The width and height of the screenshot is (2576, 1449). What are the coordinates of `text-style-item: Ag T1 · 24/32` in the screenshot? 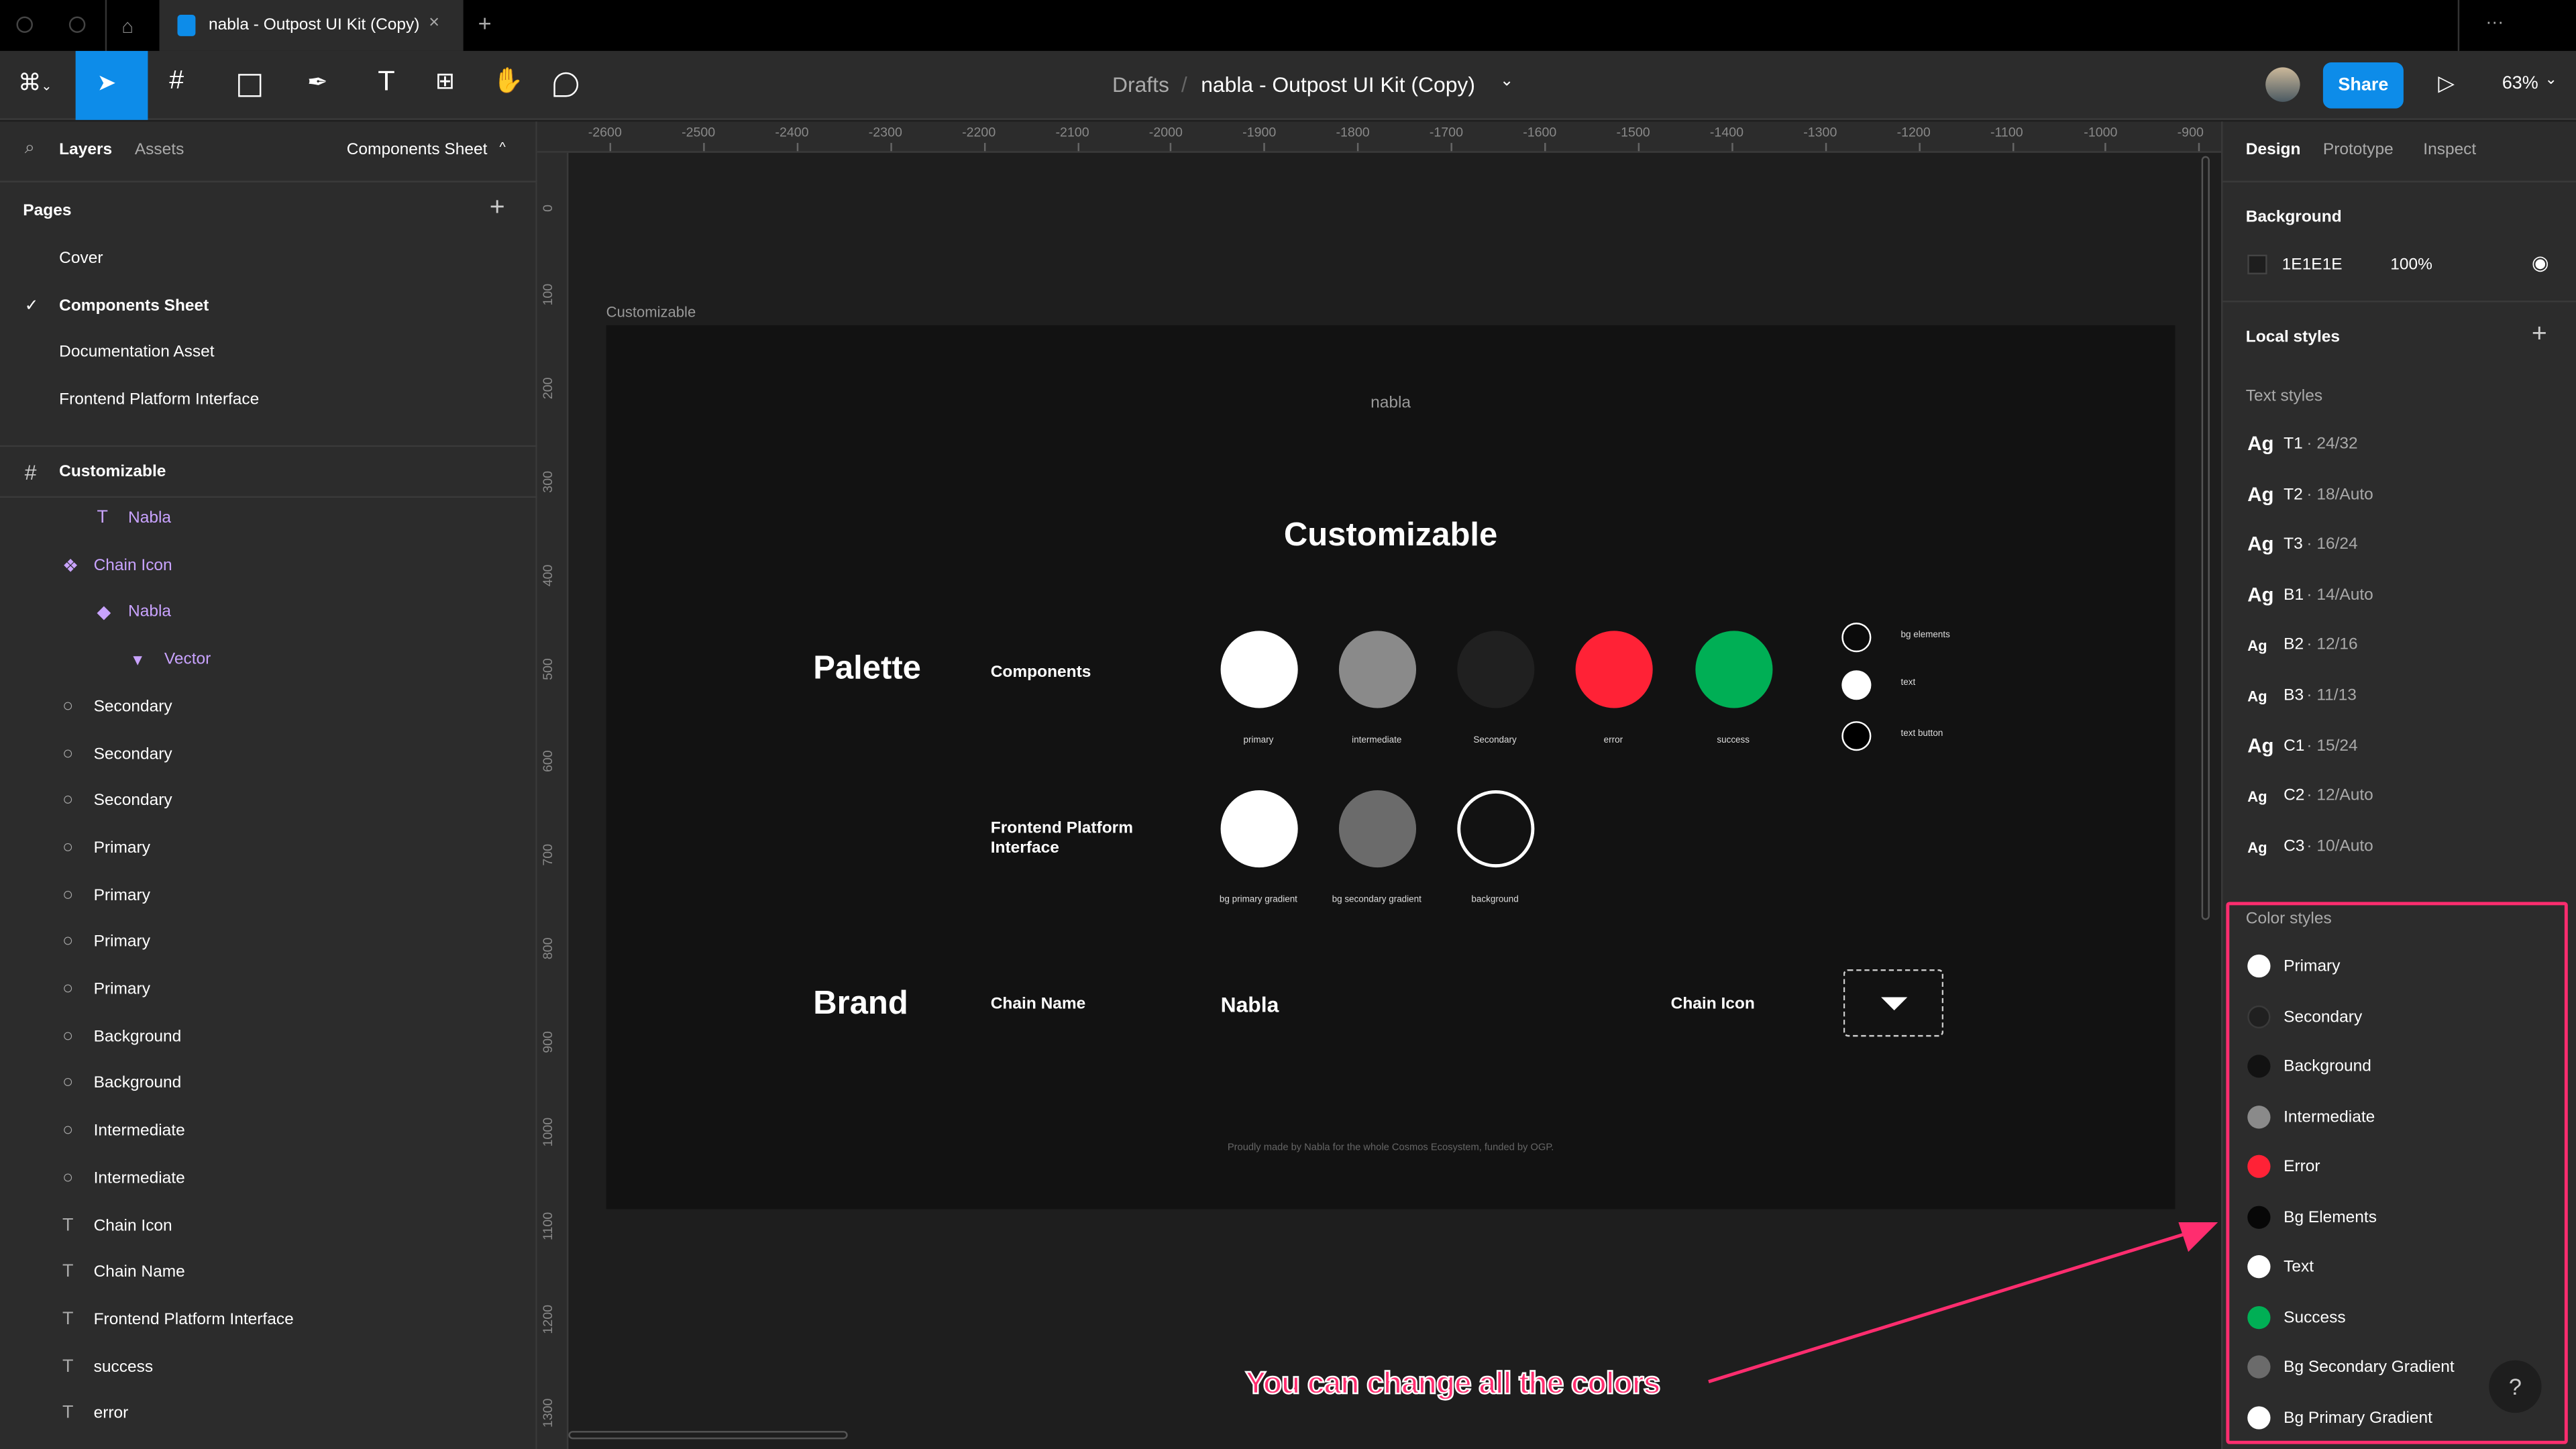 It's located at (2399, 447).